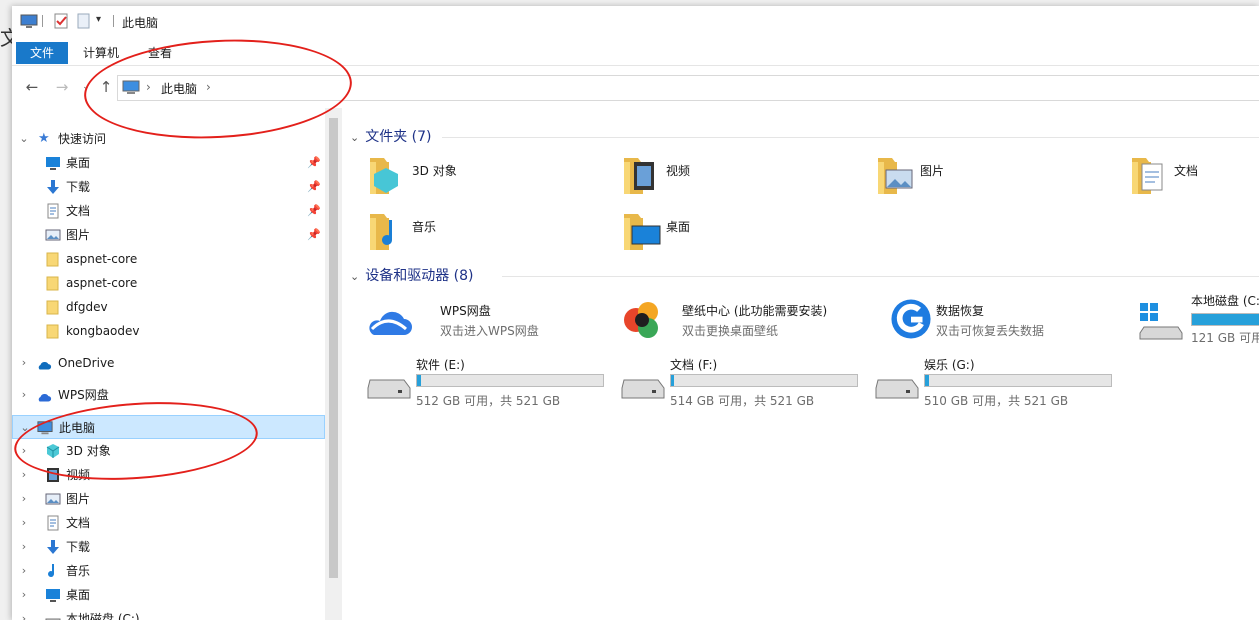 The width and height of the screenshot is (1259, 620). I want to click on desktop-icon, so click(53, 595).